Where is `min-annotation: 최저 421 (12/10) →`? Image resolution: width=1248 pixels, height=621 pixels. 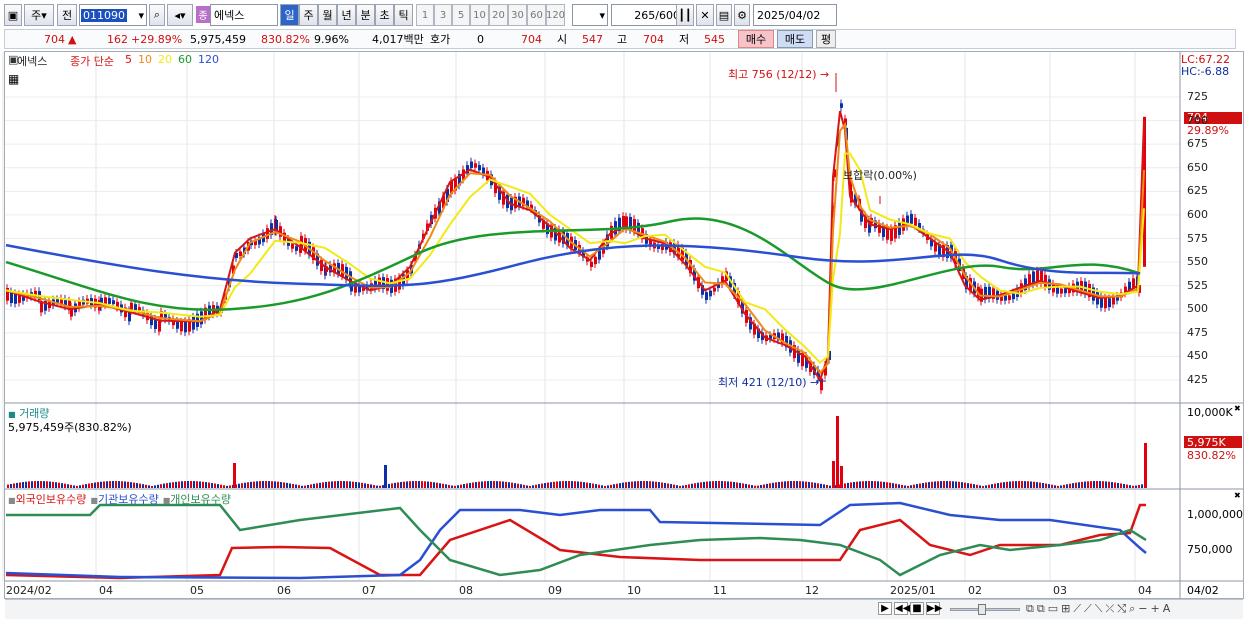 min-annotation: 최저 421 (12/10) → is located at coordinates (769, 382).